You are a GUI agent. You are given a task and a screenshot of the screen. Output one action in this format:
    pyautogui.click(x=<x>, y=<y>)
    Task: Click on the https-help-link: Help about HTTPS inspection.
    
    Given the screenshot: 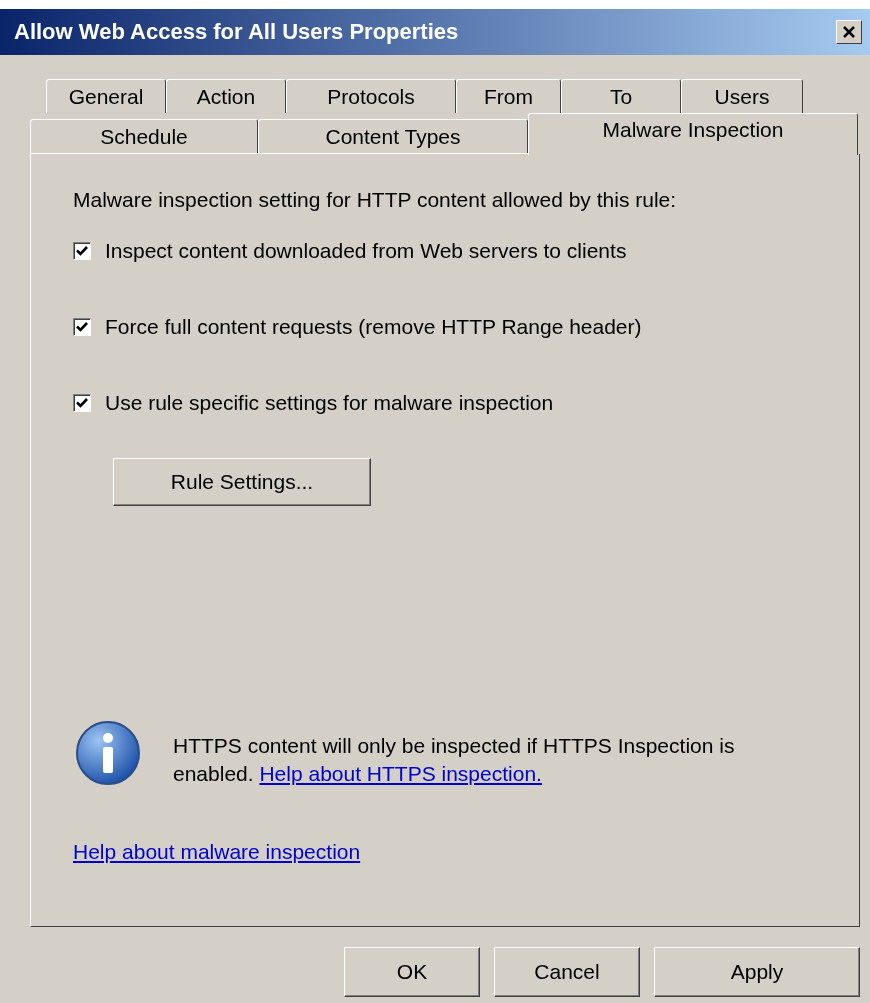 What is the action you would take?
    pyautogui.click(x=400, y=773)
    